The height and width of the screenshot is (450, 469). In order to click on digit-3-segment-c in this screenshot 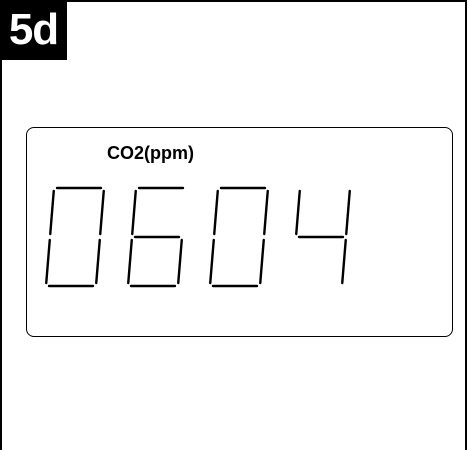, I will do `click(262, 261)`.